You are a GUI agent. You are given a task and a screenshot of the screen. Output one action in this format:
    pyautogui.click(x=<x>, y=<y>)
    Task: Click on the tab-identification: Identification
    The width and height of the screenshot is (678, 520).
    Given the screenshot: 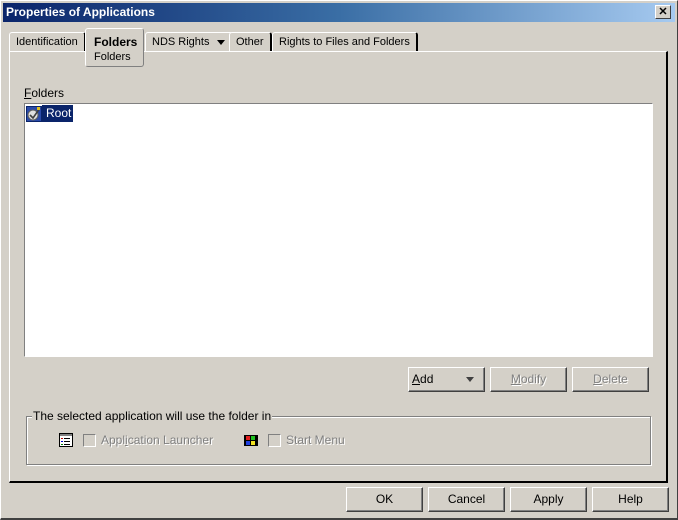 What is the action you would take?
    pyautogui.click(x=47, y=41)
    